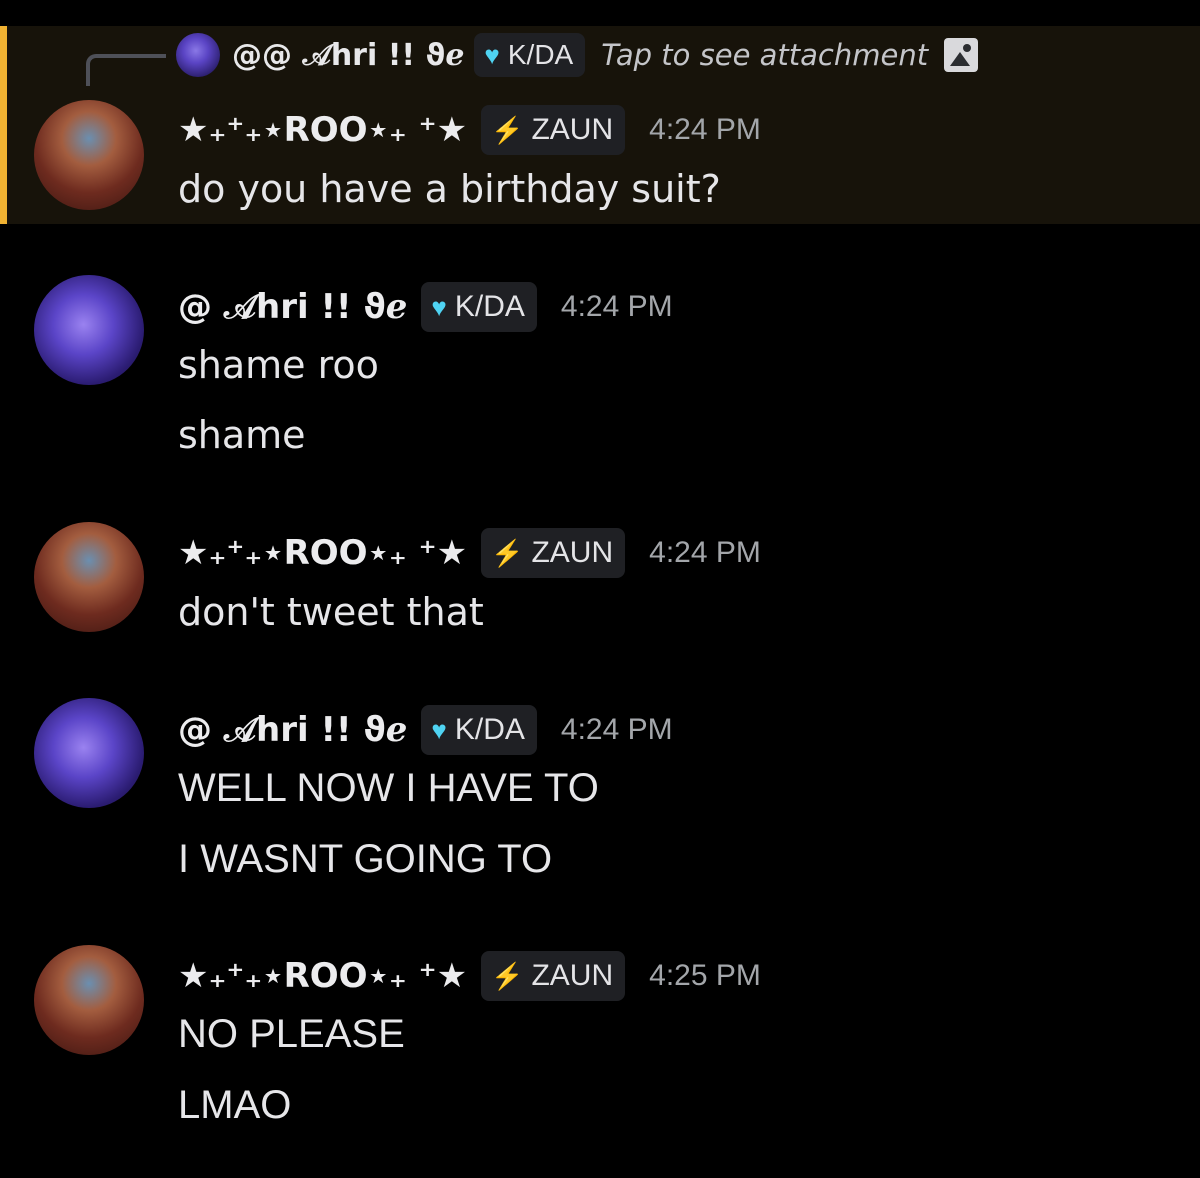 Image resolution: width=1200 pixels, height=1178 pixels. What do you see at coordinates (449, 189) in the screenshot?
I see `message-text: do you have a birthday suit?` at bounding box center [449, 189].